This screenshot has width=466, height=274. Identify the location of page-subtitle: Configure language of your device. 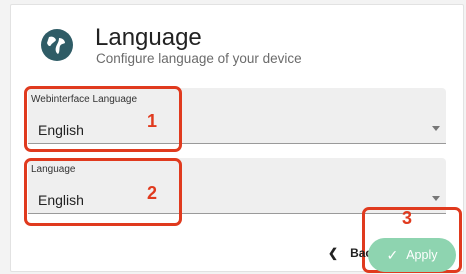
(199, 58).